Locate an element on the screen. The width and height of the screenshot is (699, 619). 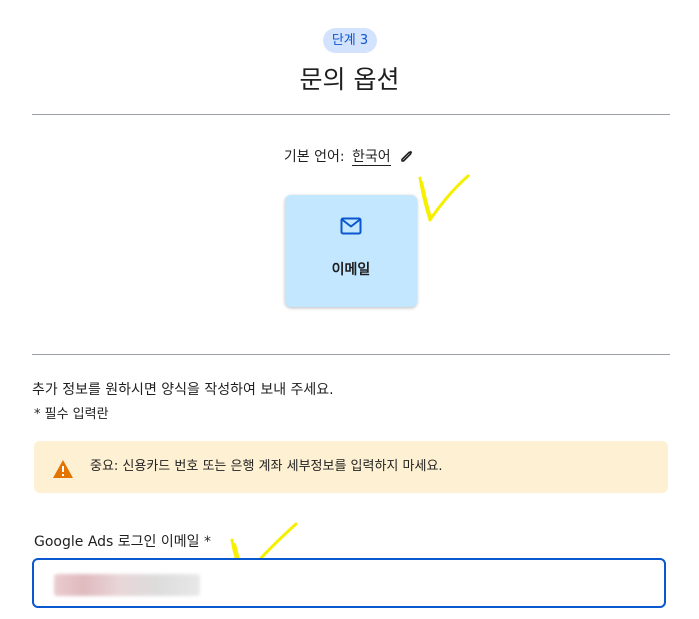
helper-text-clipped is located at coordinates (104, 615).